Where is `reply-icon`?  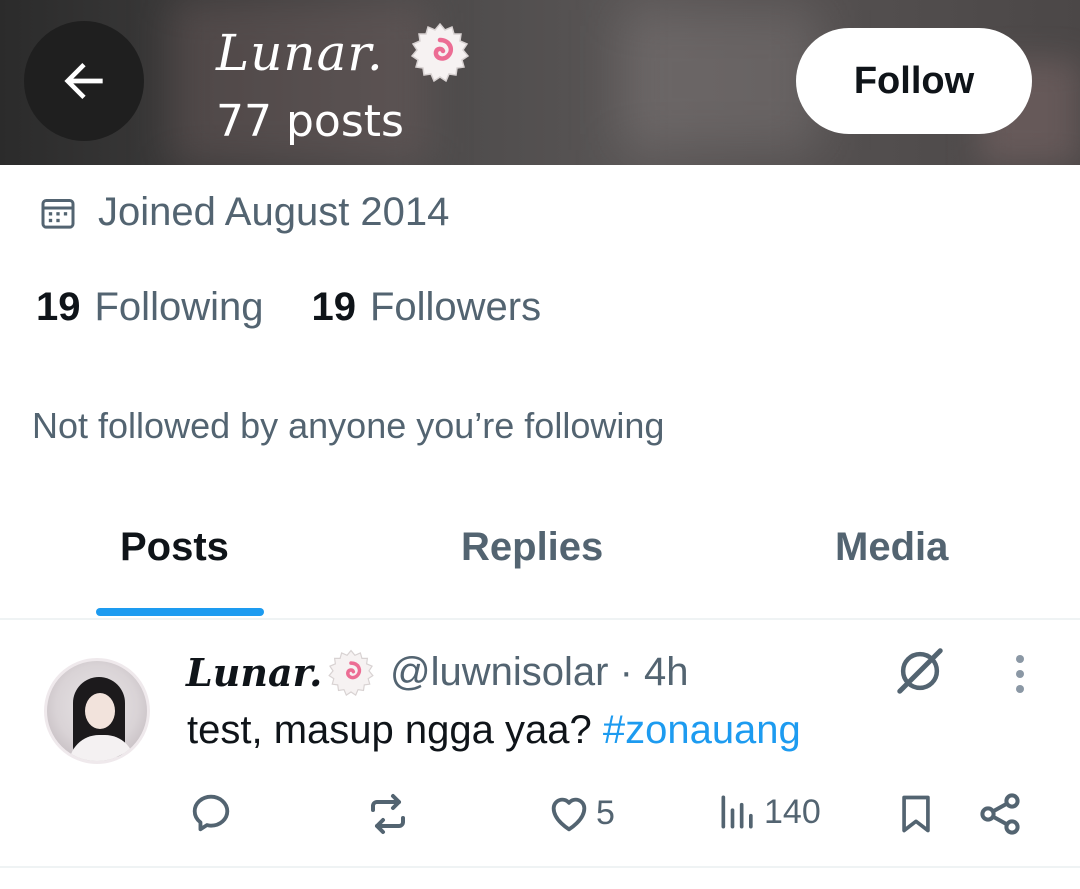 reply-icon is located at coordinates (211, 813).